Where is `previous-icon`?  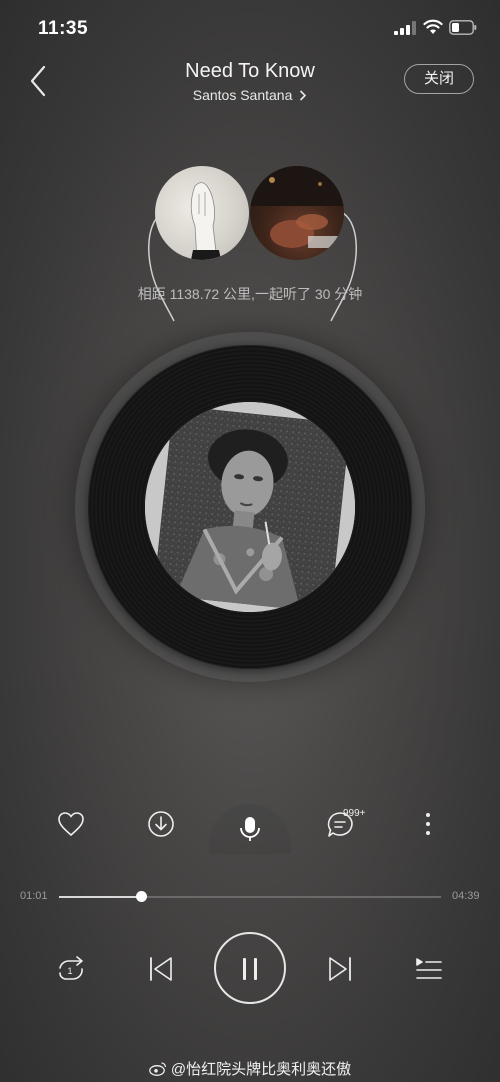
previous-icon is located at coordinates (161, 969).